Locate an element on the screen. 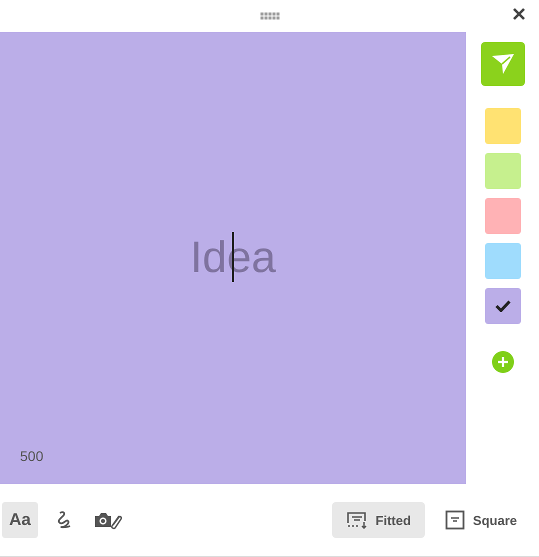 This screenshot has height=557, width=539. drag-handle-icon is located at coordinates (270, 16).